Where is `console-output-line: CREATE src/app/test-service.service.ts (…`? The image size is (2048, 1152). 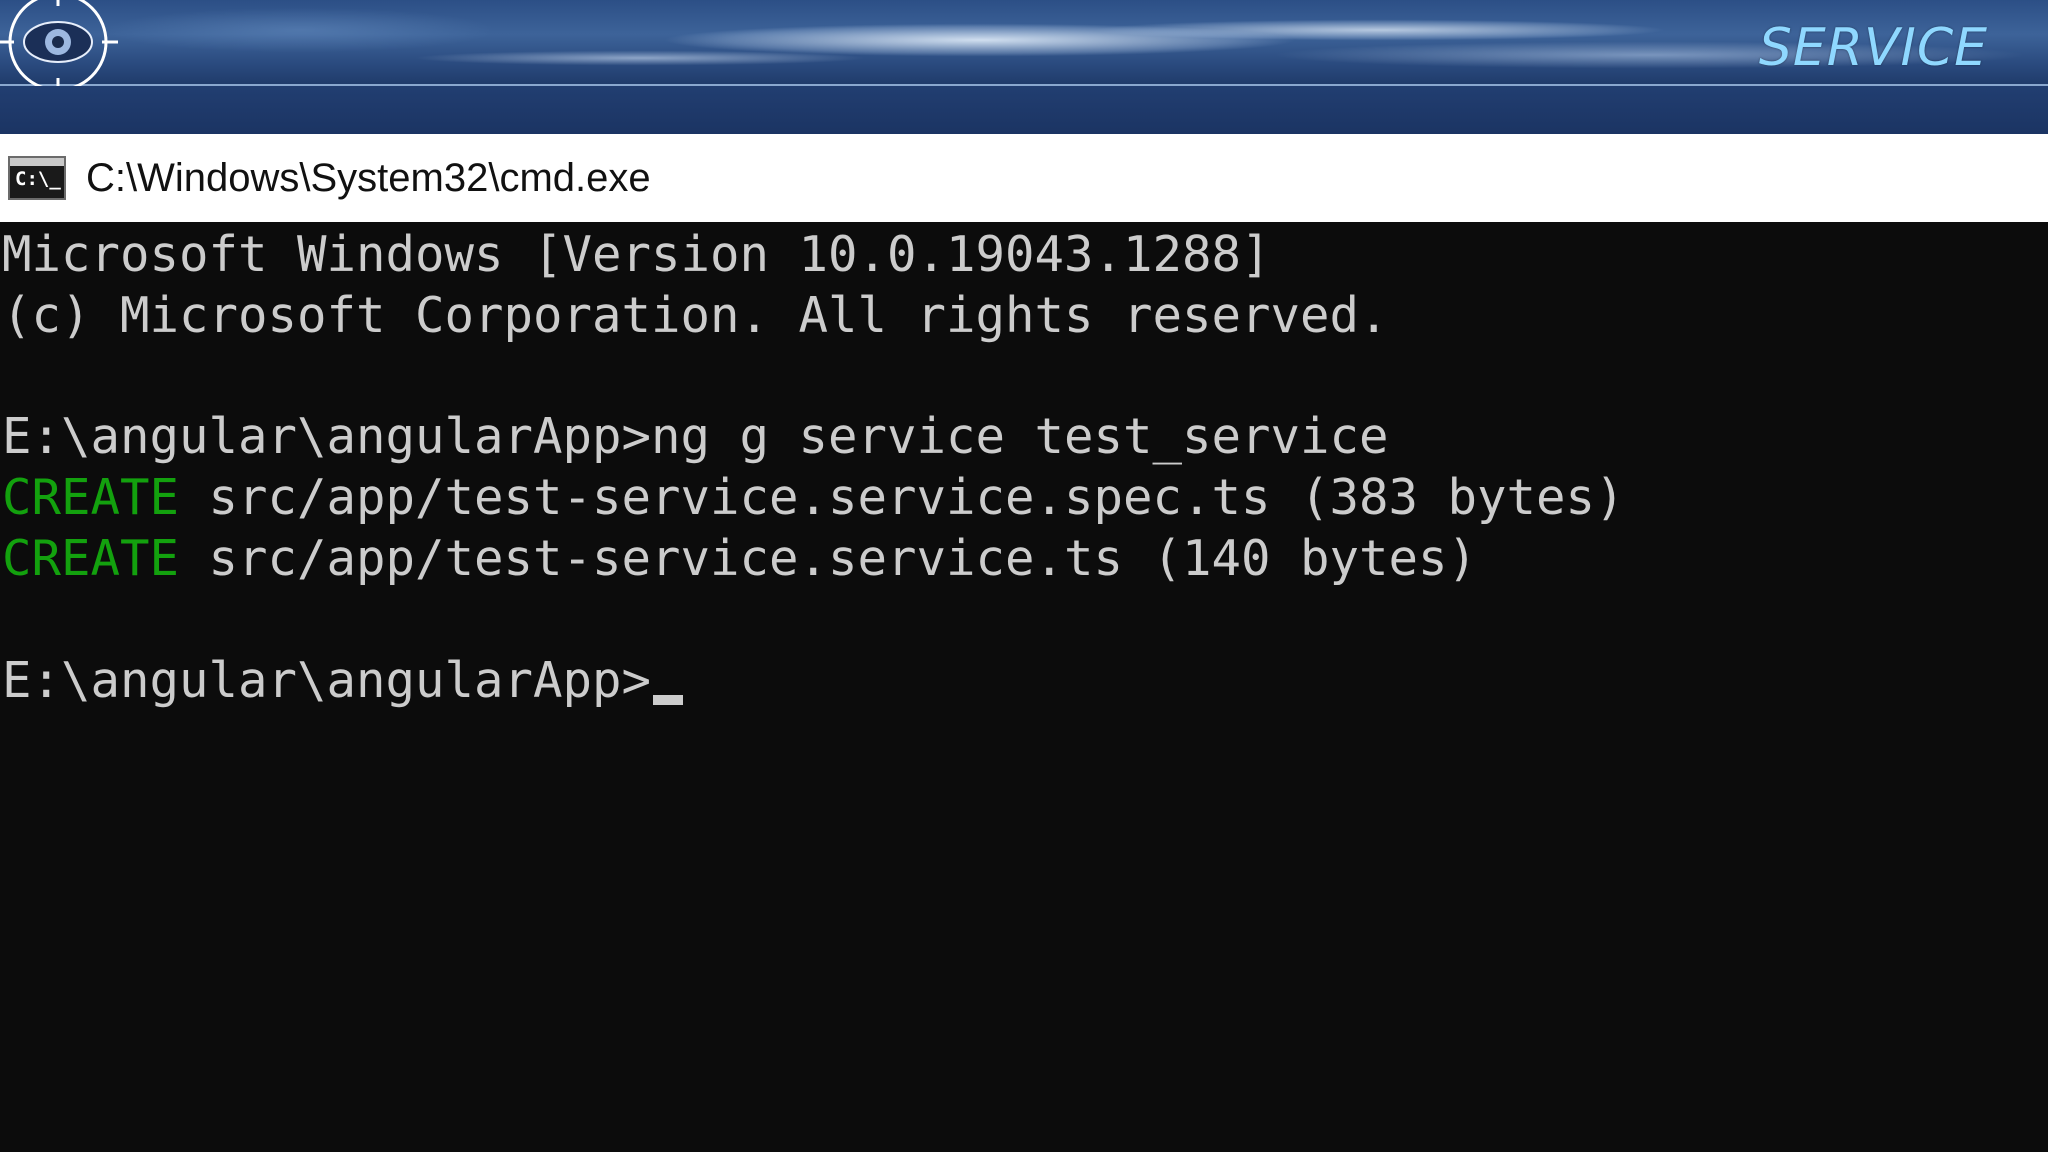
console-output-line: CREATE src/app/test-service.service.ts (… is located at coordinates (739, 558).